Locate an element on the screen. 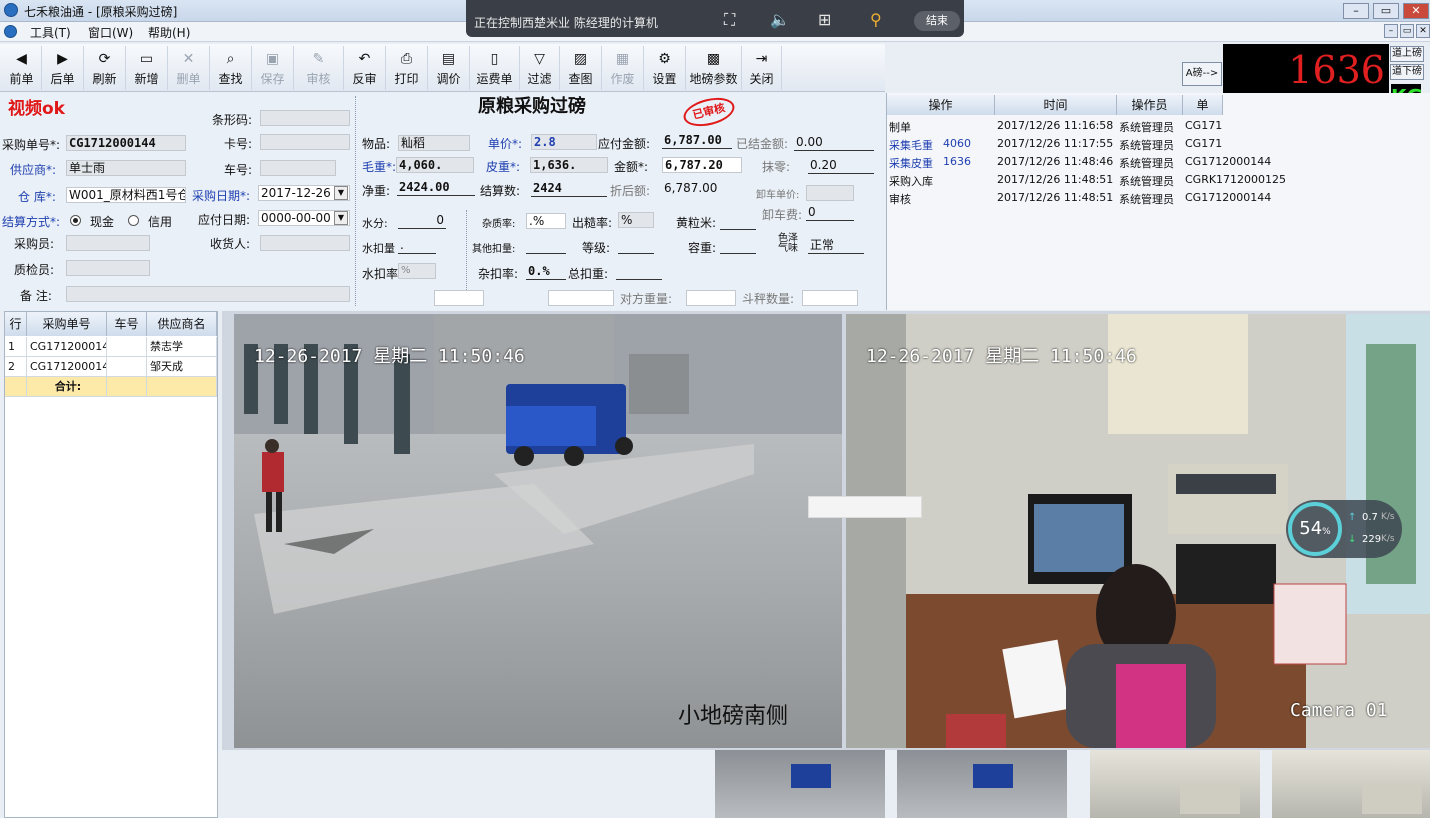  grid-cell: 1 is located at coordinates (16, 347).